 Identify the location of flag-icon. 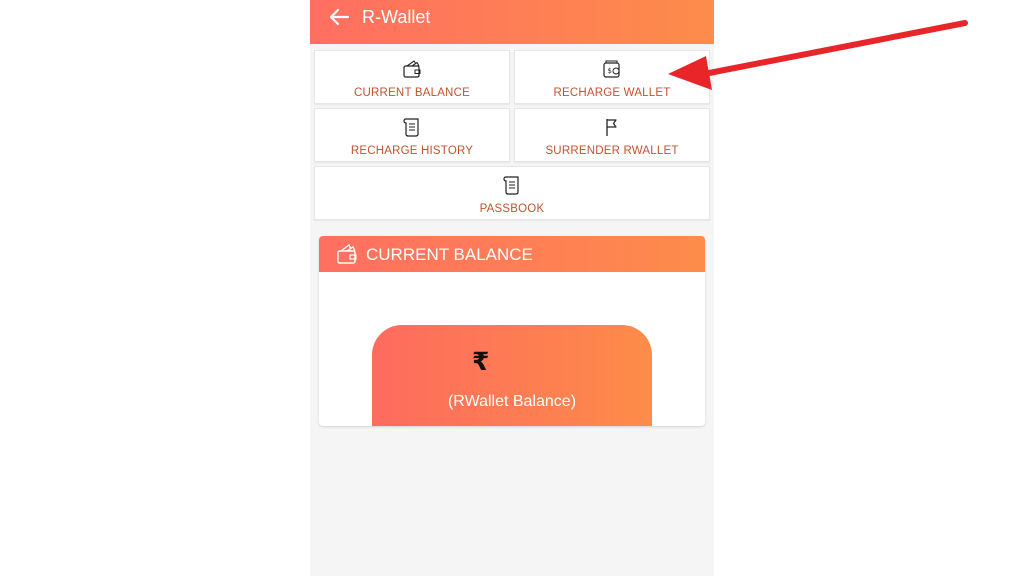
(611, 127).